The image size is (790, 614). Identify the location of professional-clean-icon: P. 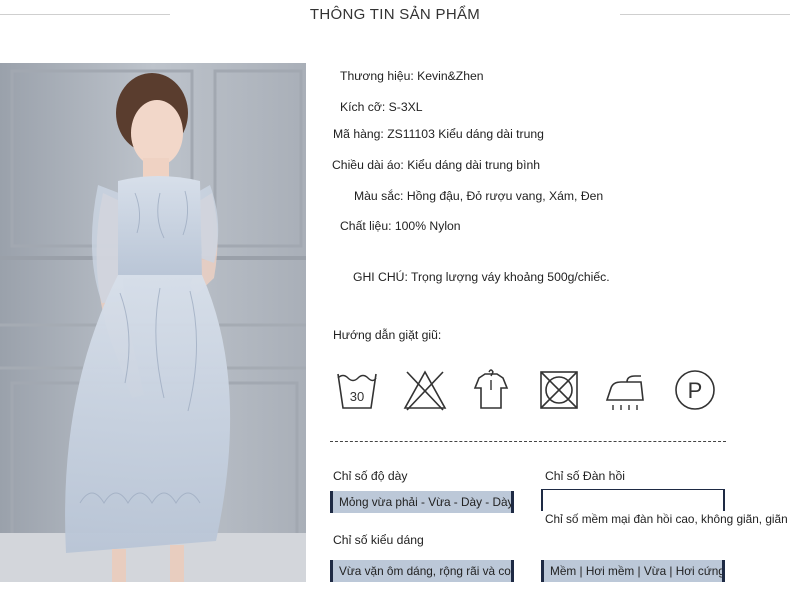
(695, 390).